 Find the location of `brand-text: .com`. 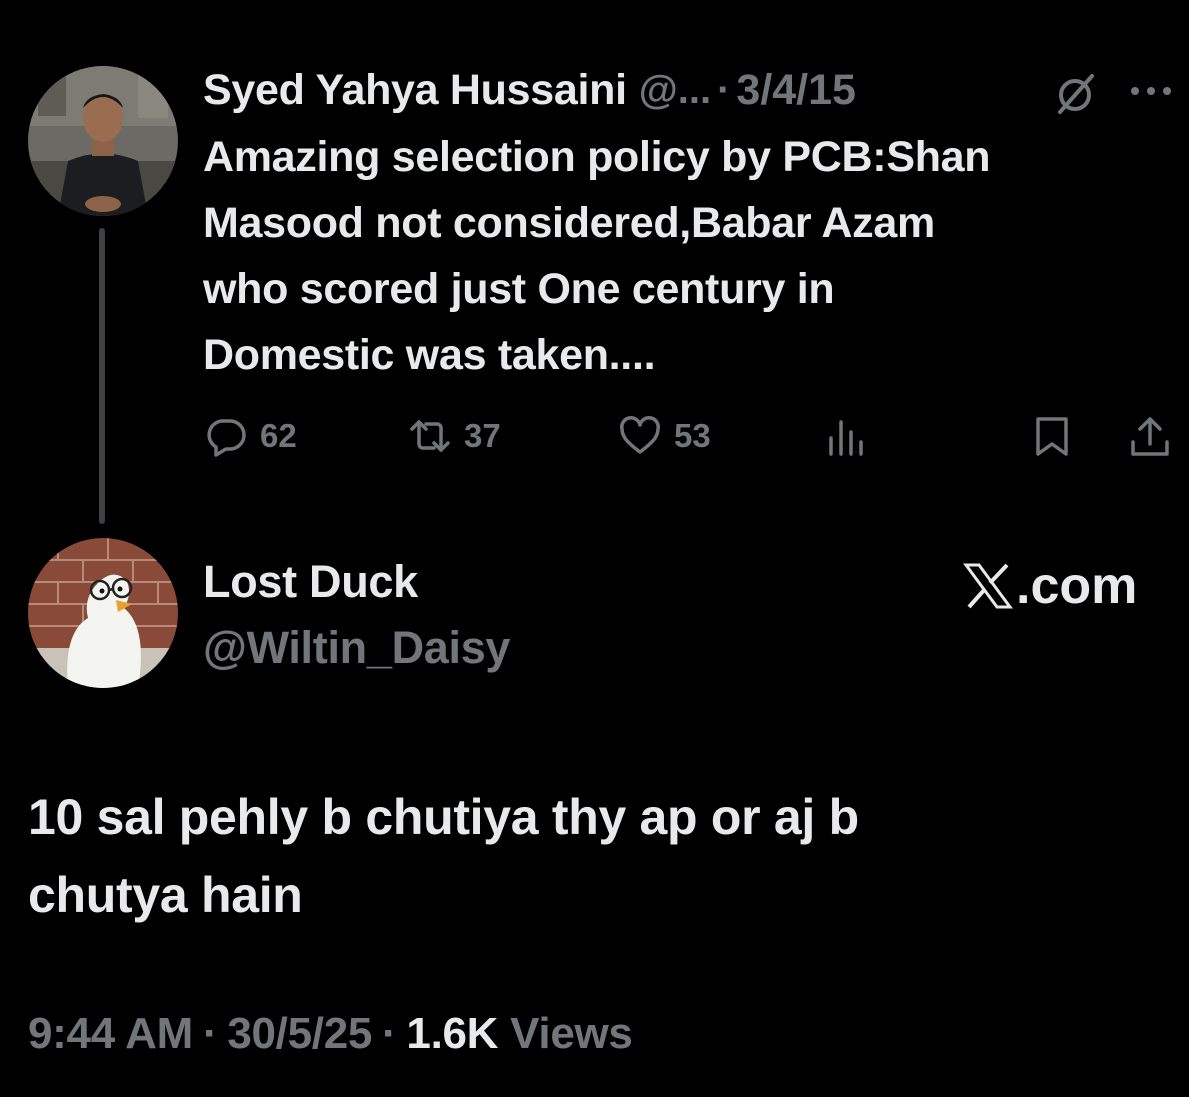

brand-text: .com is located at coordinates (1077, 586).